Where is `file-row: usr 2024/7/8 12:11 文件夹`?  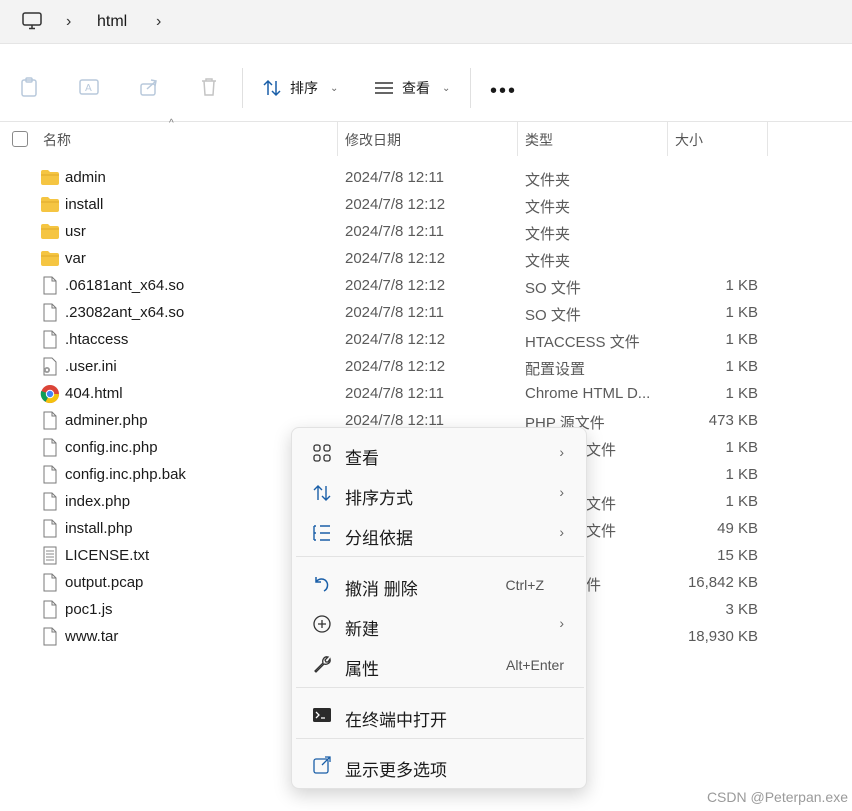 file-row: usr 2024/7/8 12:11 文件夹 is located at coordinates (426, 231).